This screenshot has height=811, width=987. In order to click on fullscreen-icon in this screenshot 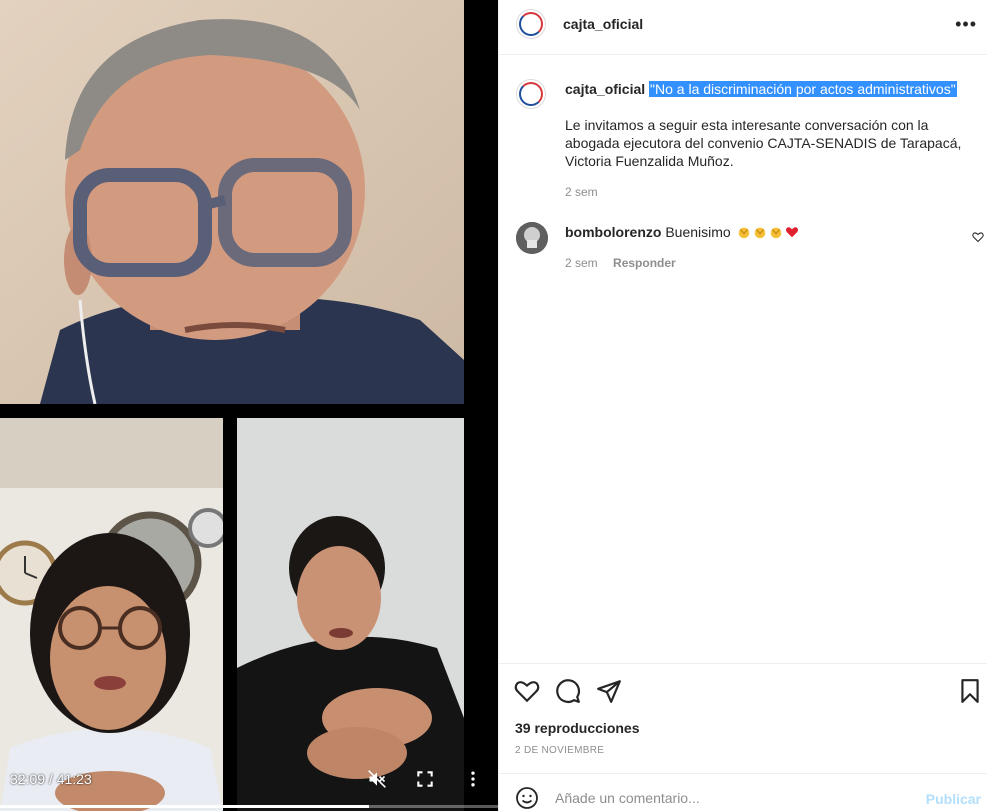, I will do `click(425, 779)`.